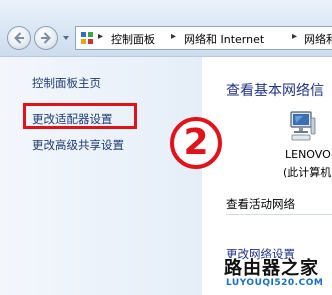 This screenshot has width=332, height=295. What do you see at coordinates (275, 283) in the screenshot?
I see `watermark-url: LUYOUQI520.COM` at bounding box center [275, 283].